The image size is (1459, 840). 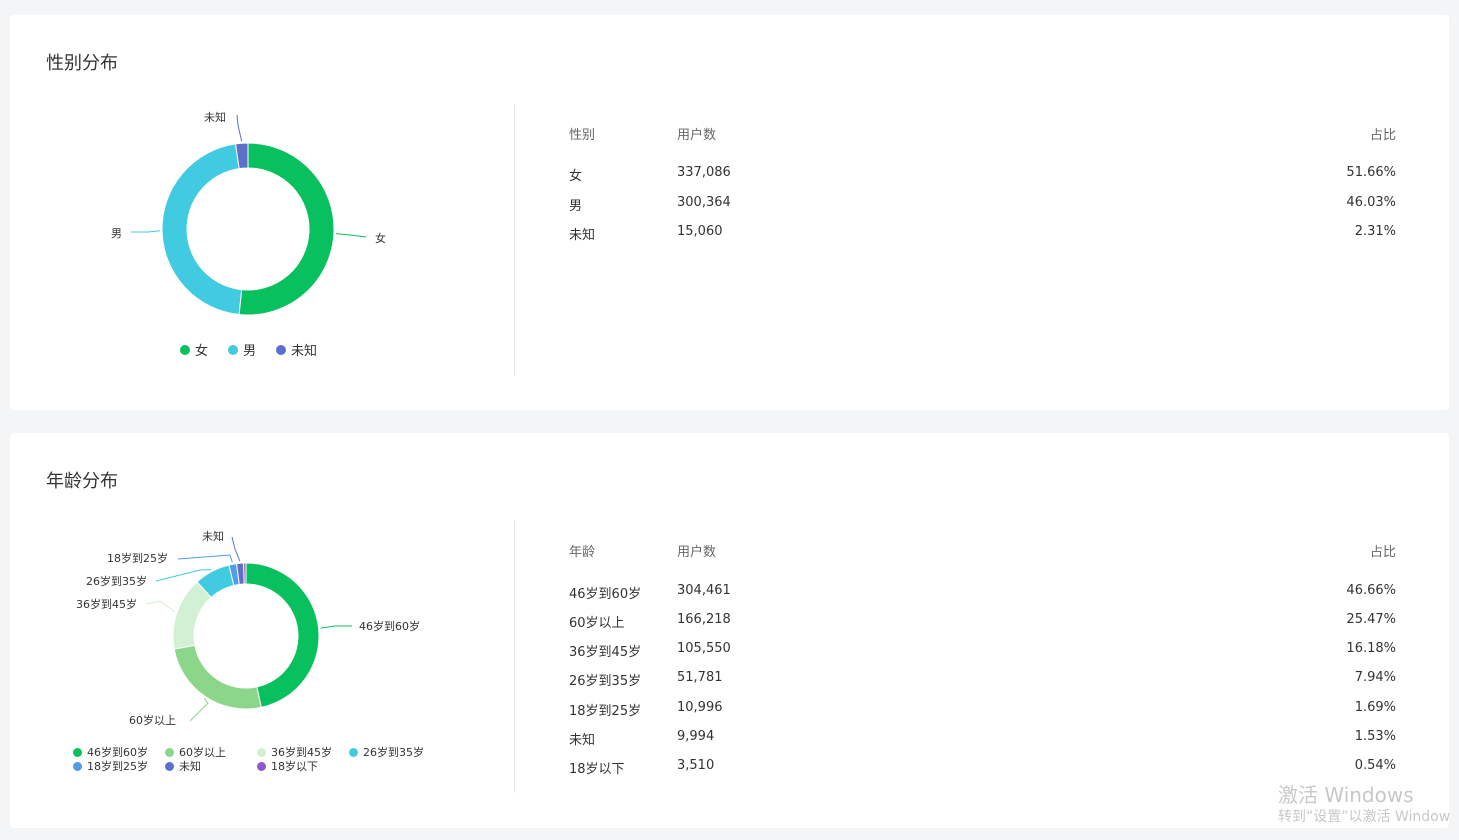 I want to click on age-legend-item-under-18: 18岁以下, so click(x=287, y=766).